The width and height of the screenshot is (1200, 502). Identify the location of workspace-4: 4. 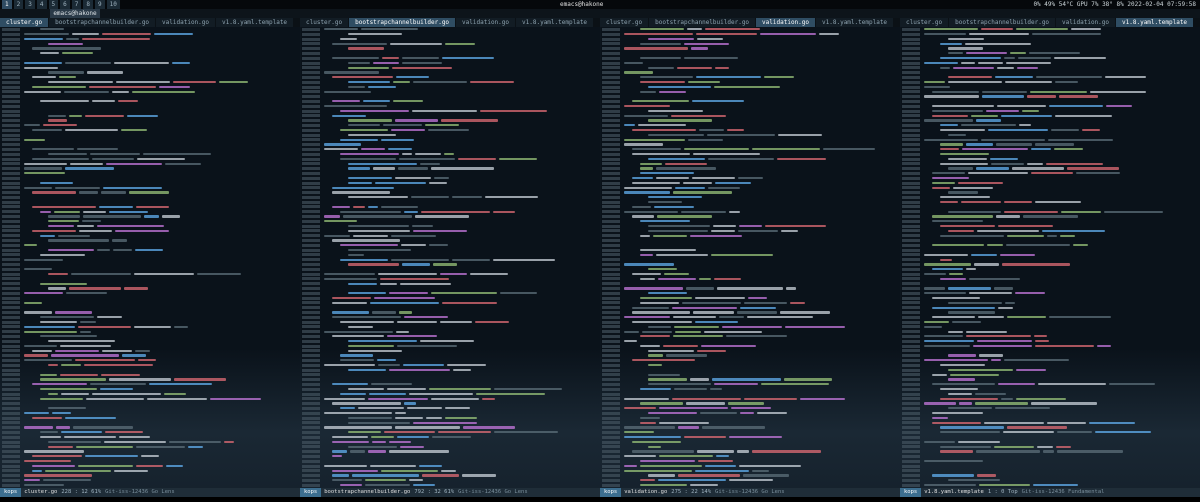
(41, 4).